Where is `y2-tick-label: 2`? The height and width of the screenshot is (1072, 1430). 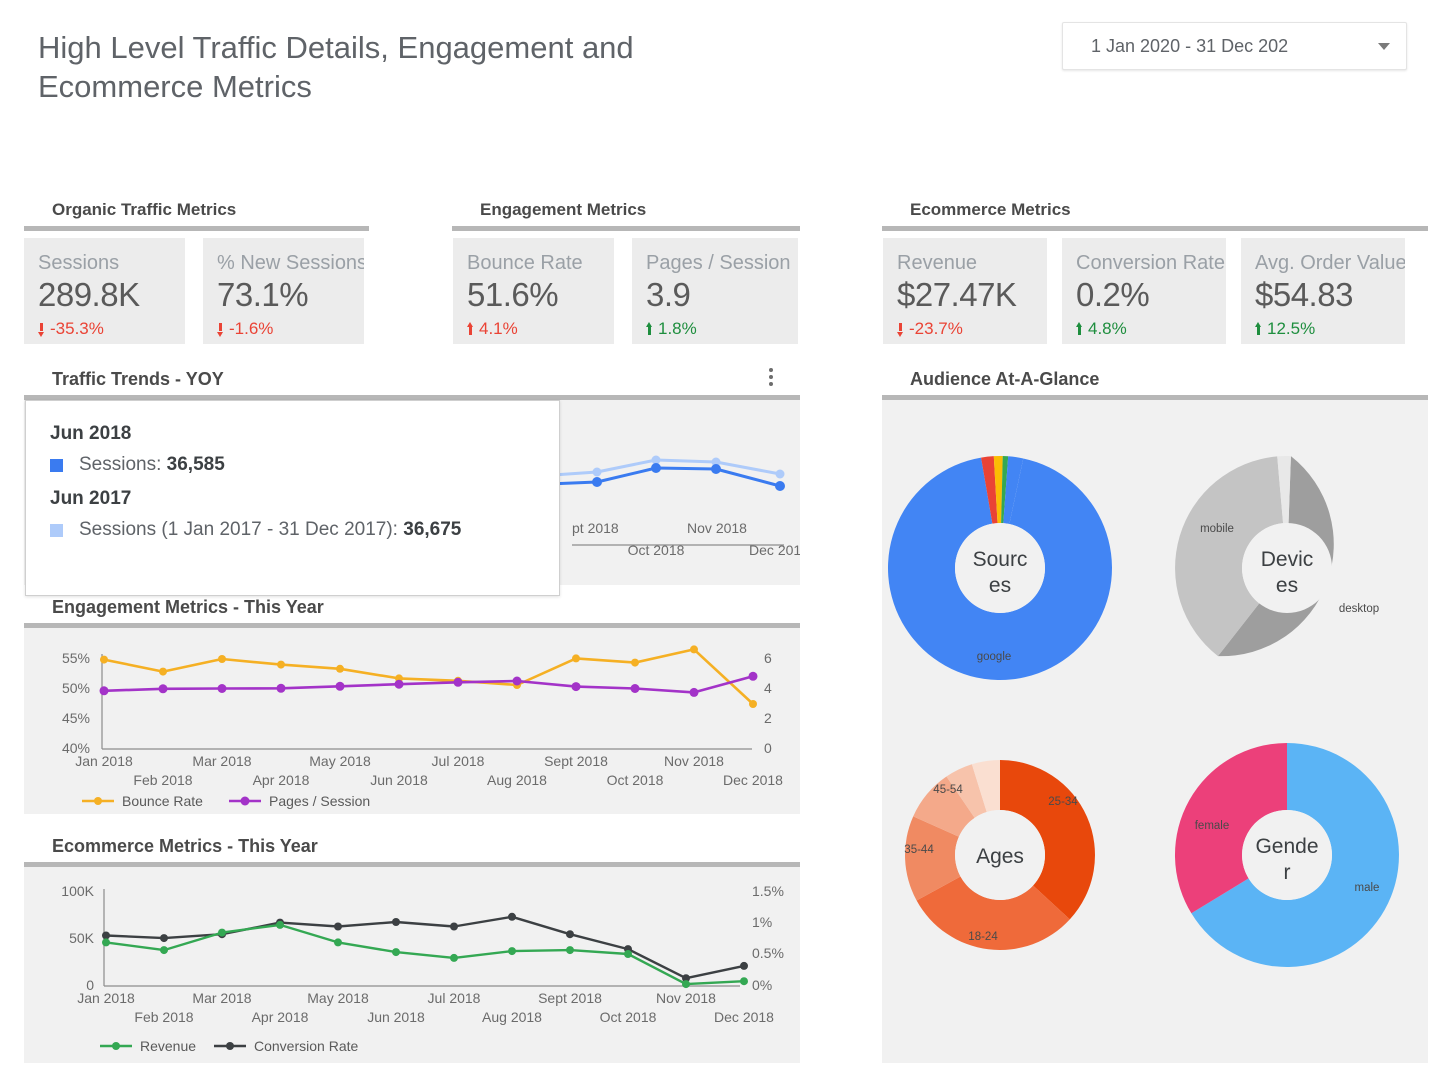 y2-tick-label: 2 is located at coordinates (768, 718).